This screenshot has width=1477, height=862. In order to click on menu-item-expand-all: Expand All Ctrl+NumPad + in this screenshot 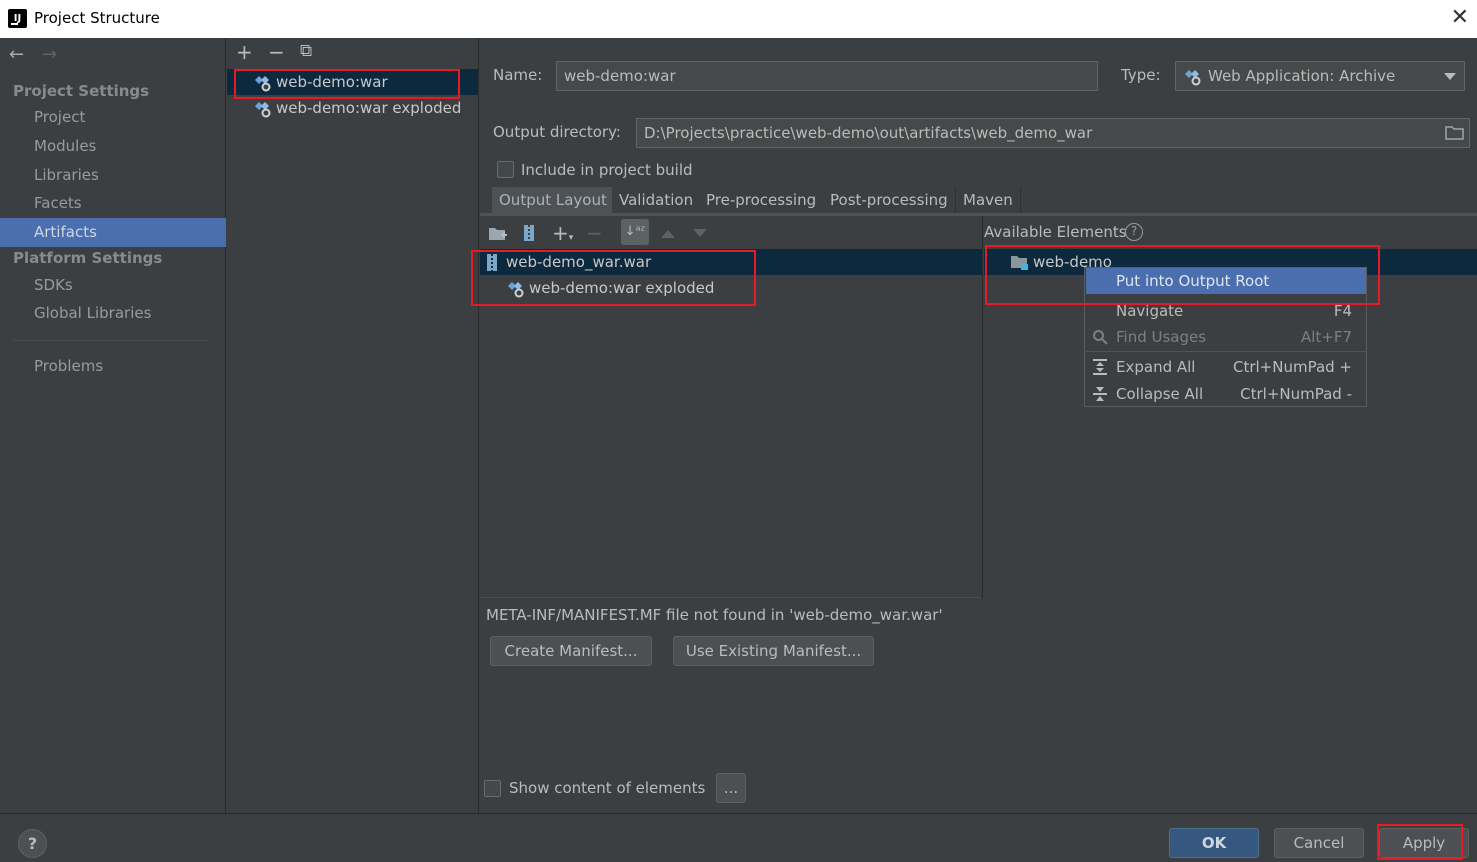, I will do `click(1226, 367)`.